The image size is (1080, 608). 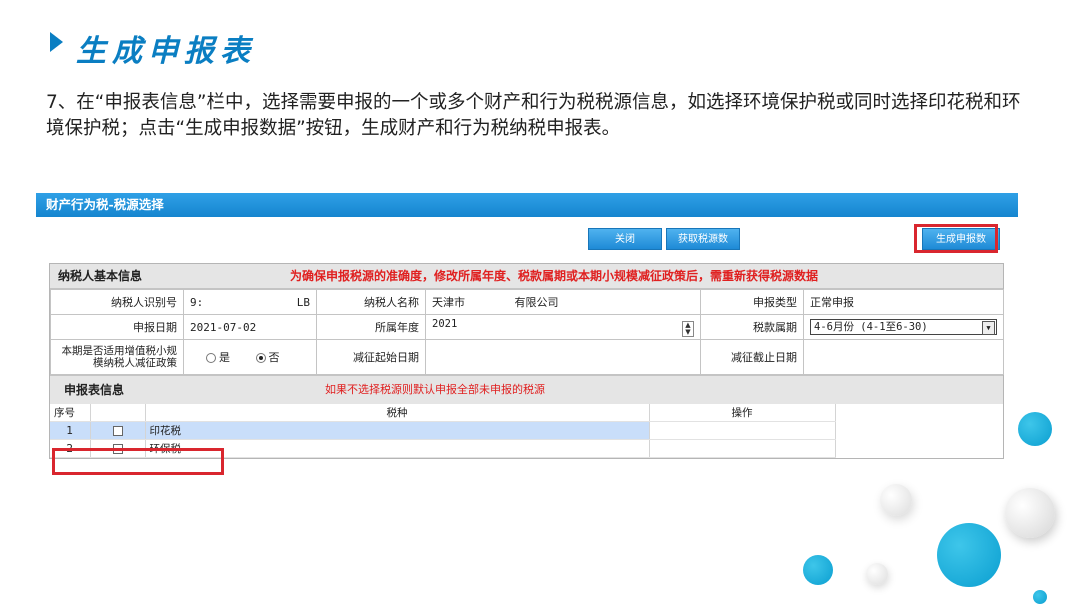 I want to click on decor-circle-blue-tiny, so click(x=1040, y=597).